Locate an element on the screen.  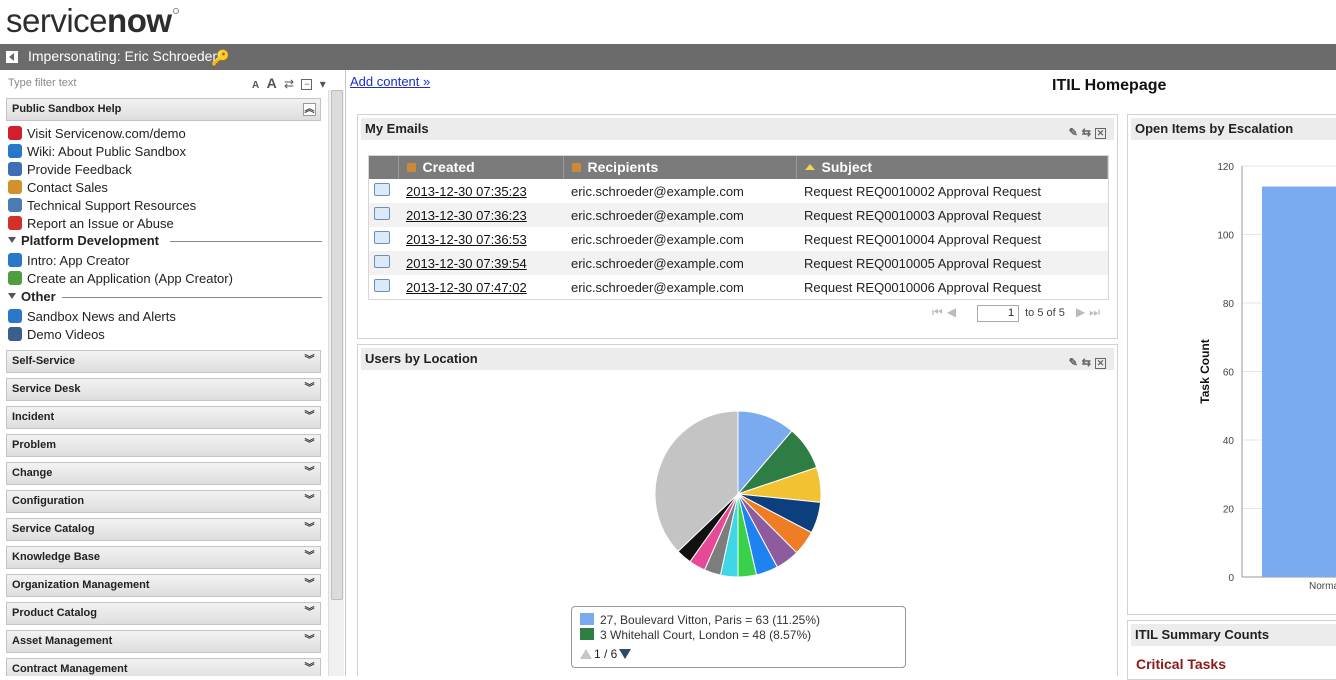
column-header-created: Created is located at coordinates (481, 167).